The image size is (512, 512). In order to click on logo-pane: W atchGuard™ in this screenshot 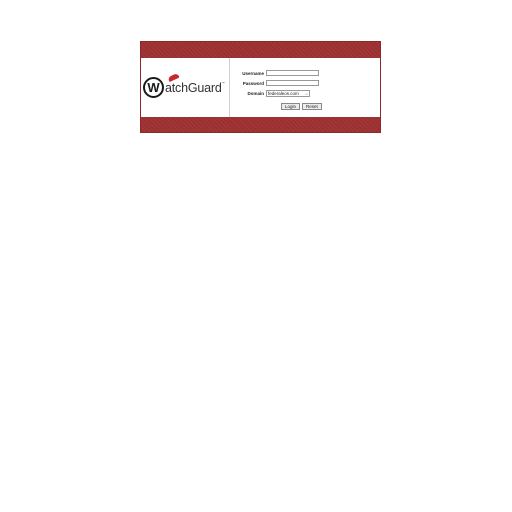, I will do `click(185, 87)`.